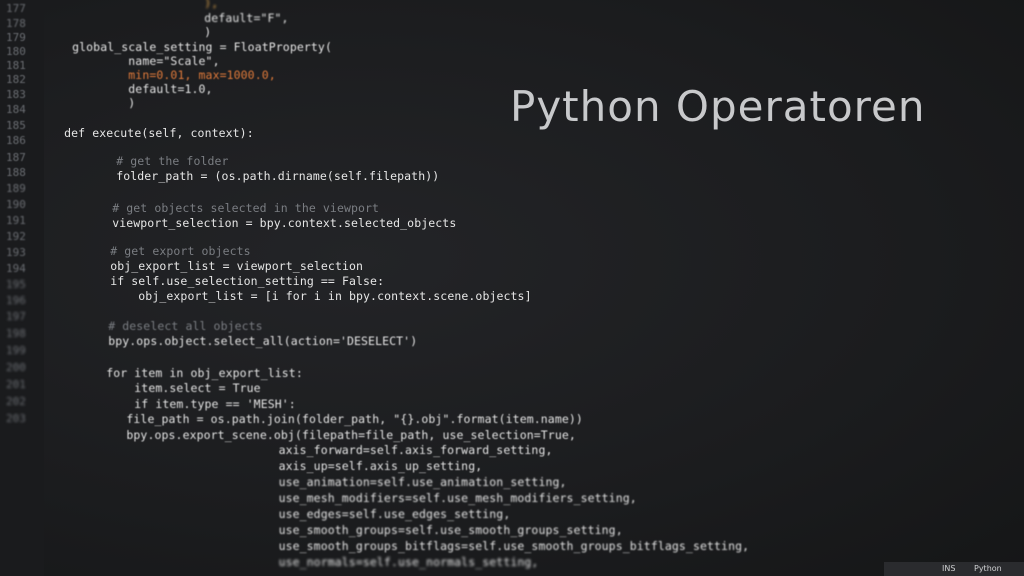  I want to click on line-number: 182, so click(16, 79).